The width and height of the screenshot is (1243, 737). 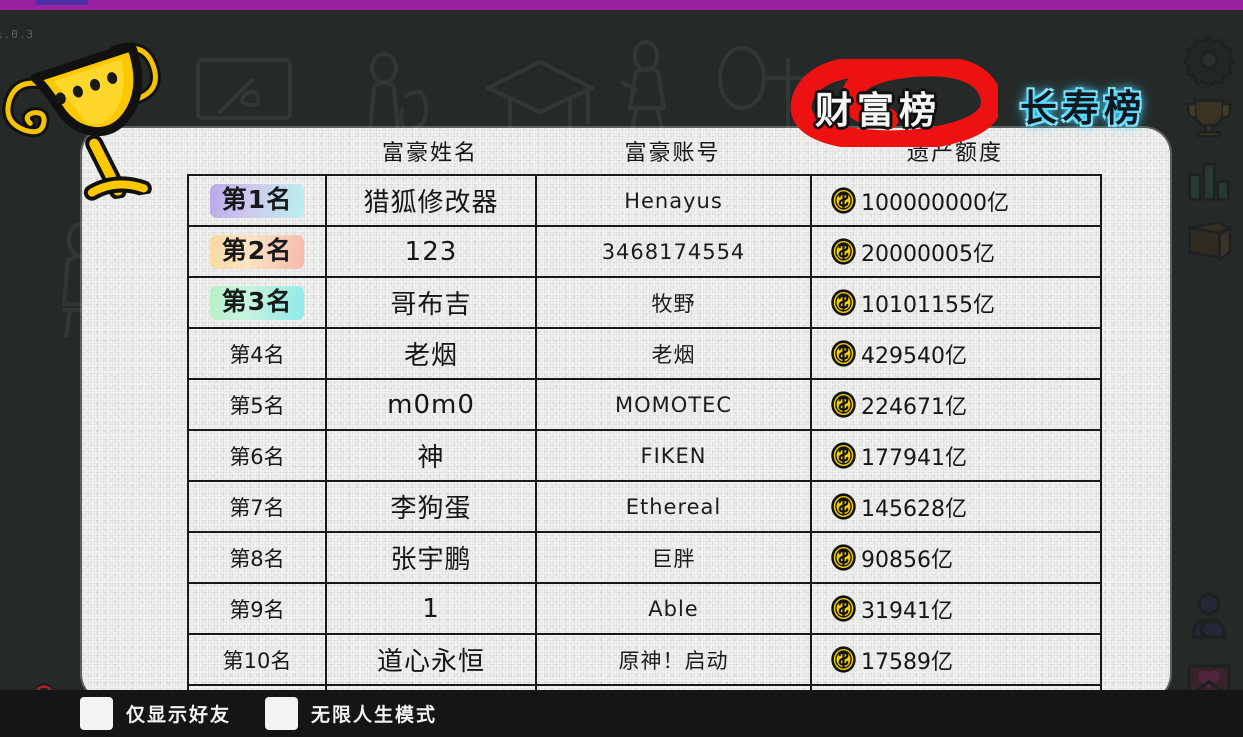 I want to click on player-name: 猎狐修改器, so click(x=431, y=203).